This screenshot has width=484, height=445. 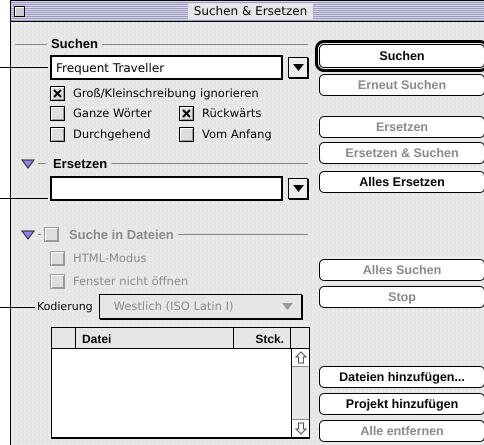 What do you see at coordinates (167, 188) in the screenshot?
I see `replace-field` at bounding box center [167, 188].